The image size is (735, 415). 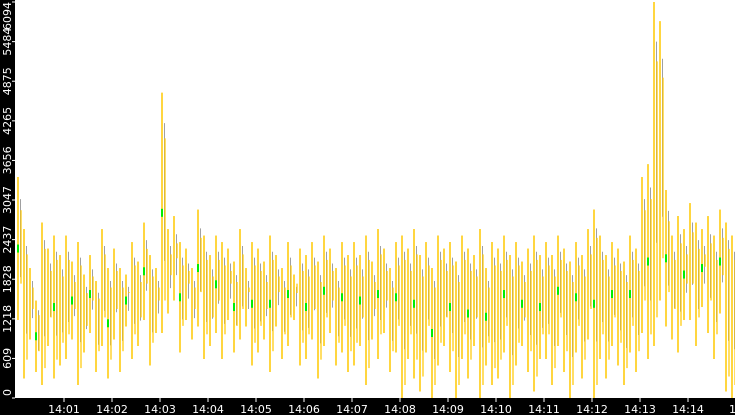 I want to click on y-tick-label: 2437, so click(x=7, y=240).